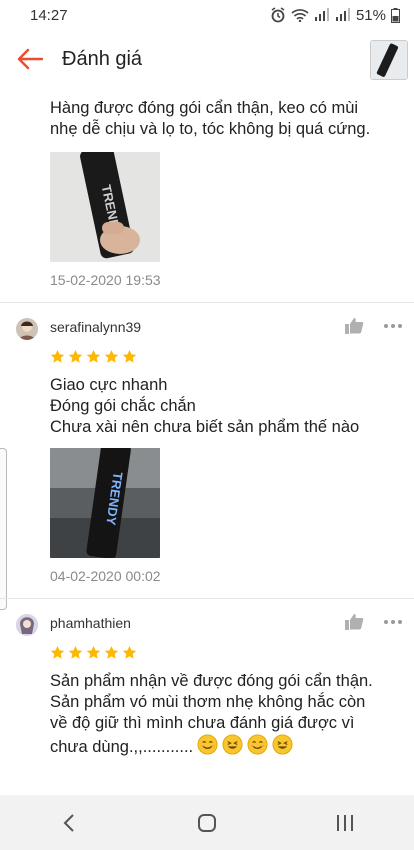 The height and width of the screenshot is (850, 414). What do you see at coordinates (322, 15) in the screenshot?
I see `signal-icon` at bounding box center [322, 15].